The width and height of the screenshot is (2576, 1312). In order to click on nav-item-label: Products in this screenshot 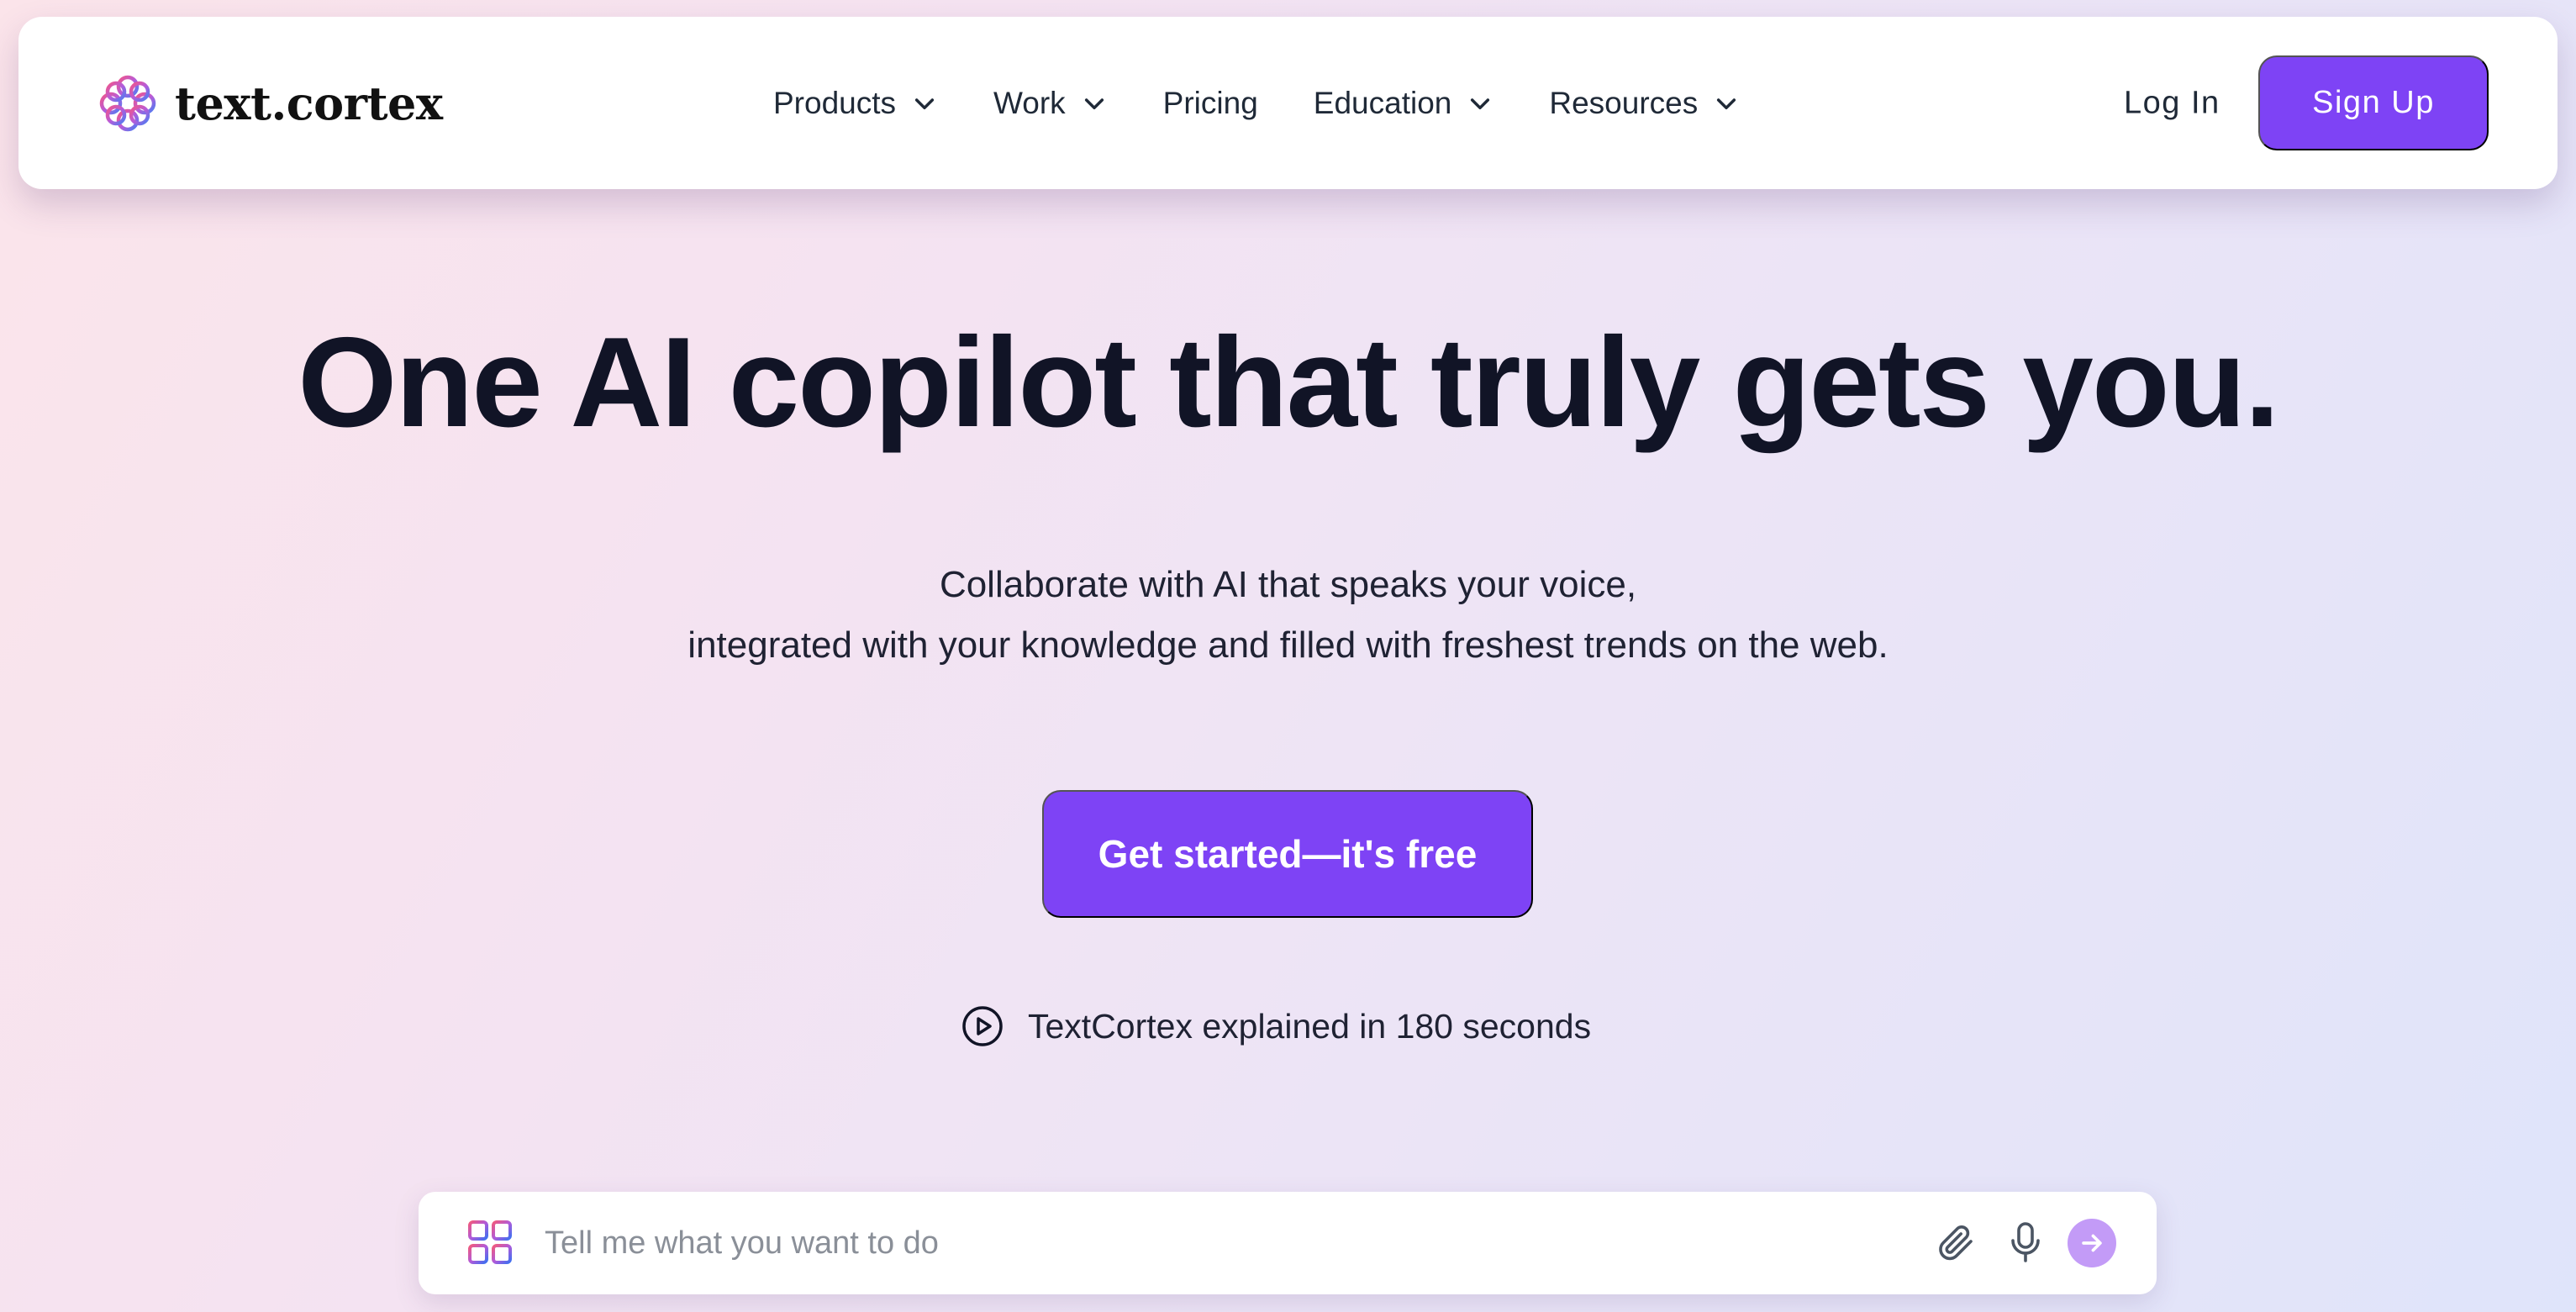, I will do `click(835, 102)`.